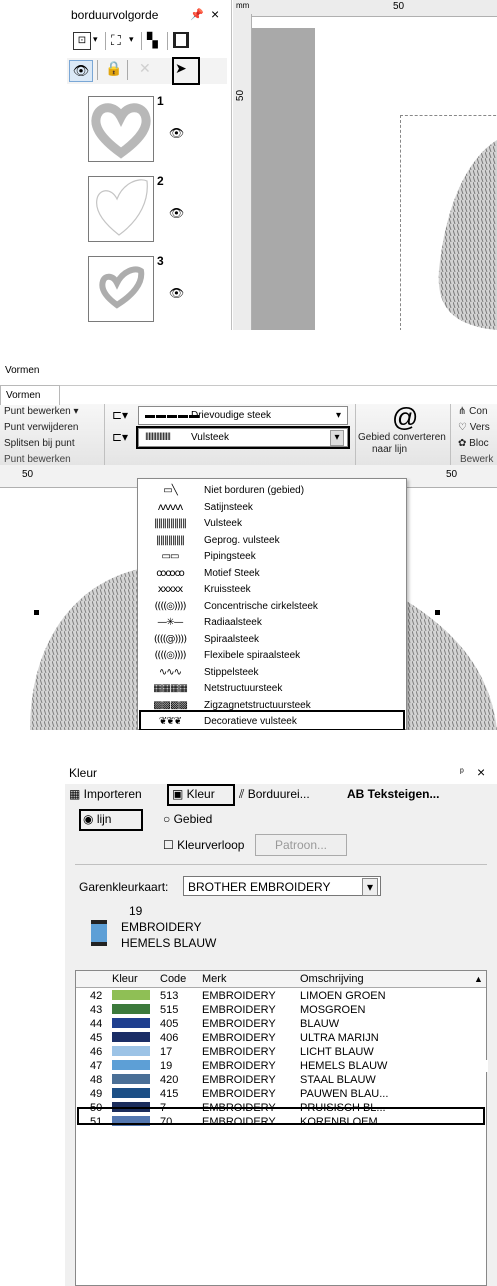  I want to click on lock-icon: 🔒, so click(113, 68).